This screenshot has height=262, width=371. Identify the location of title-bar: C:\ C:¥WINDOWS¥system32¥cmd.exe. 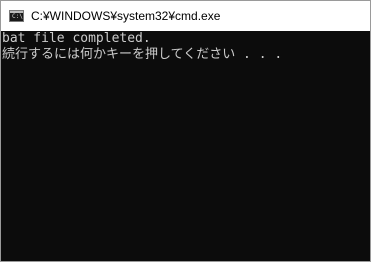
(185, 15).